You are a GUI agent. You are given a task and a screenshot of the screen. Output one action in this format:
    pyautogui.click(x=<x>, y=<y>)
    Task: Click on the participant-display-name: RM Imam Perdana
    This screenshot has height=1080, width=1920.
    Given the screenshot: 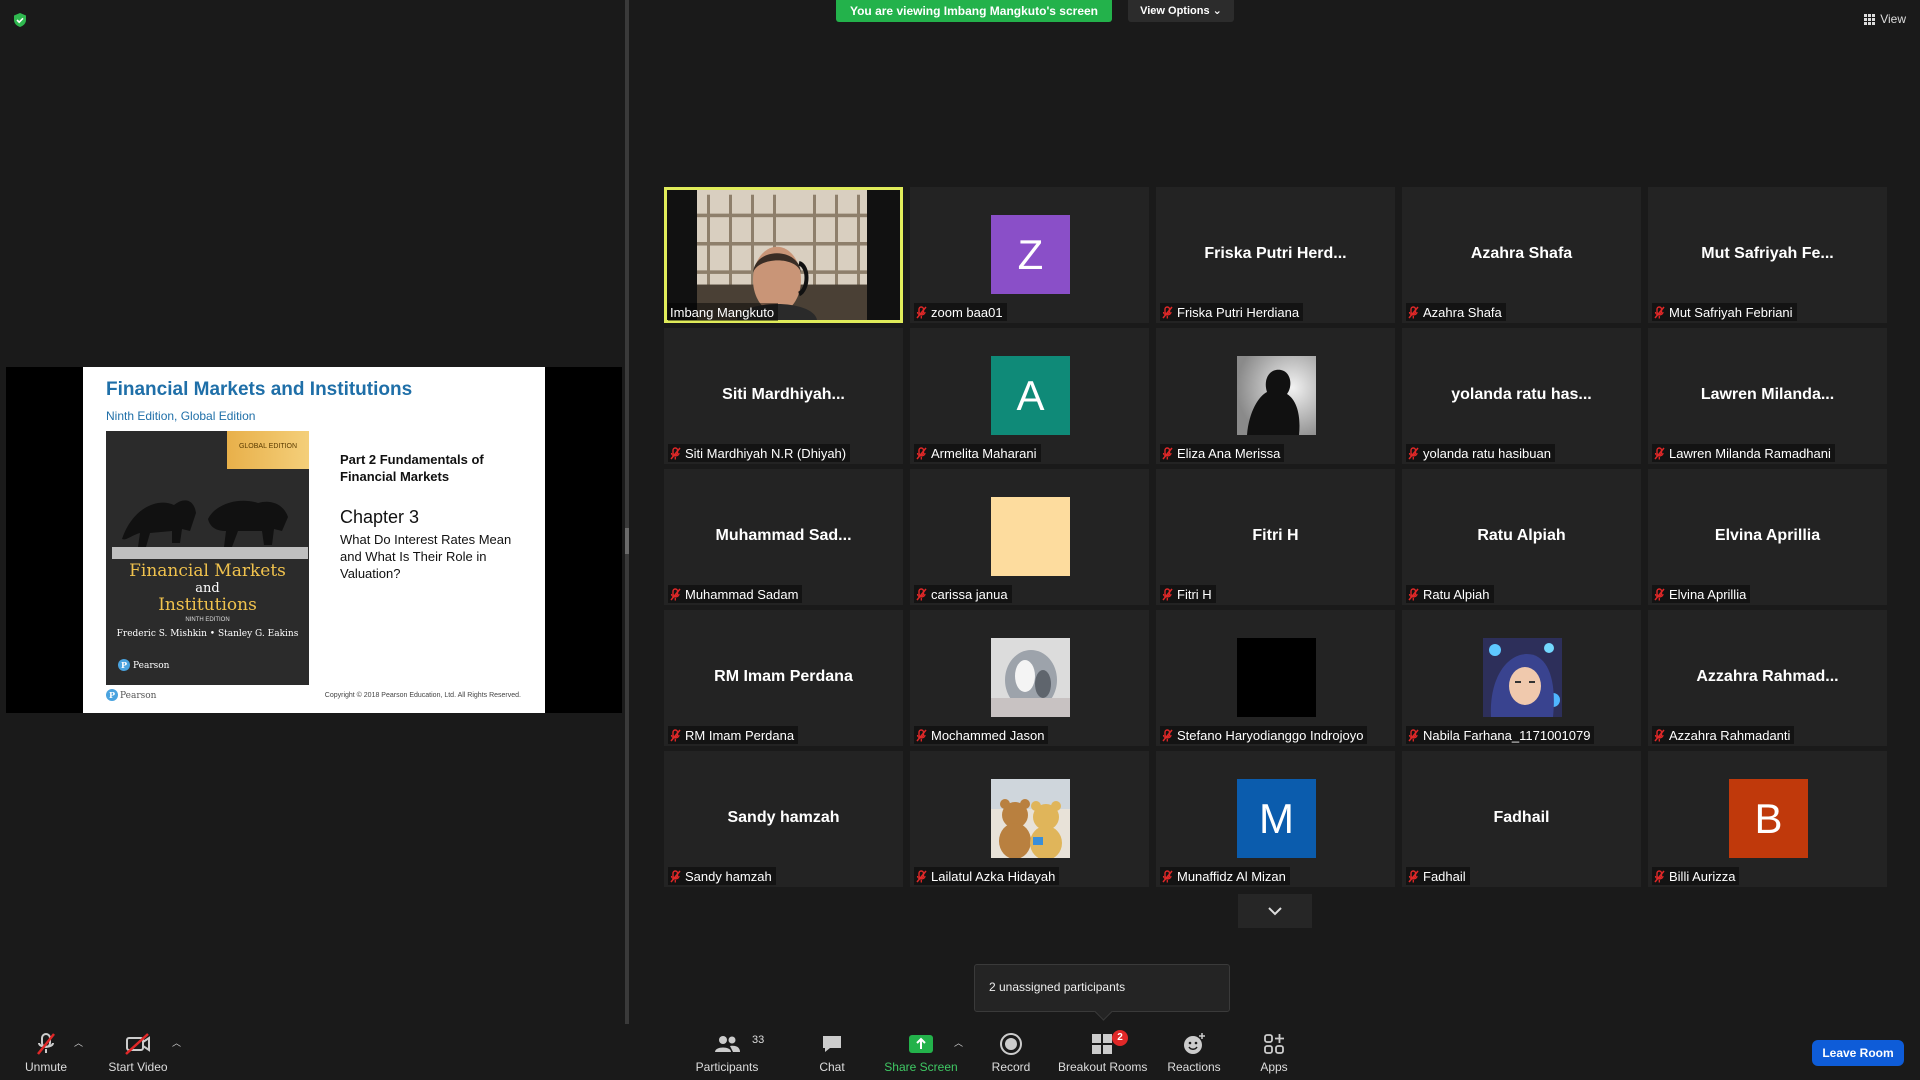 What is the action you would take?
    pyautogui.click(x=783, y=676)
    